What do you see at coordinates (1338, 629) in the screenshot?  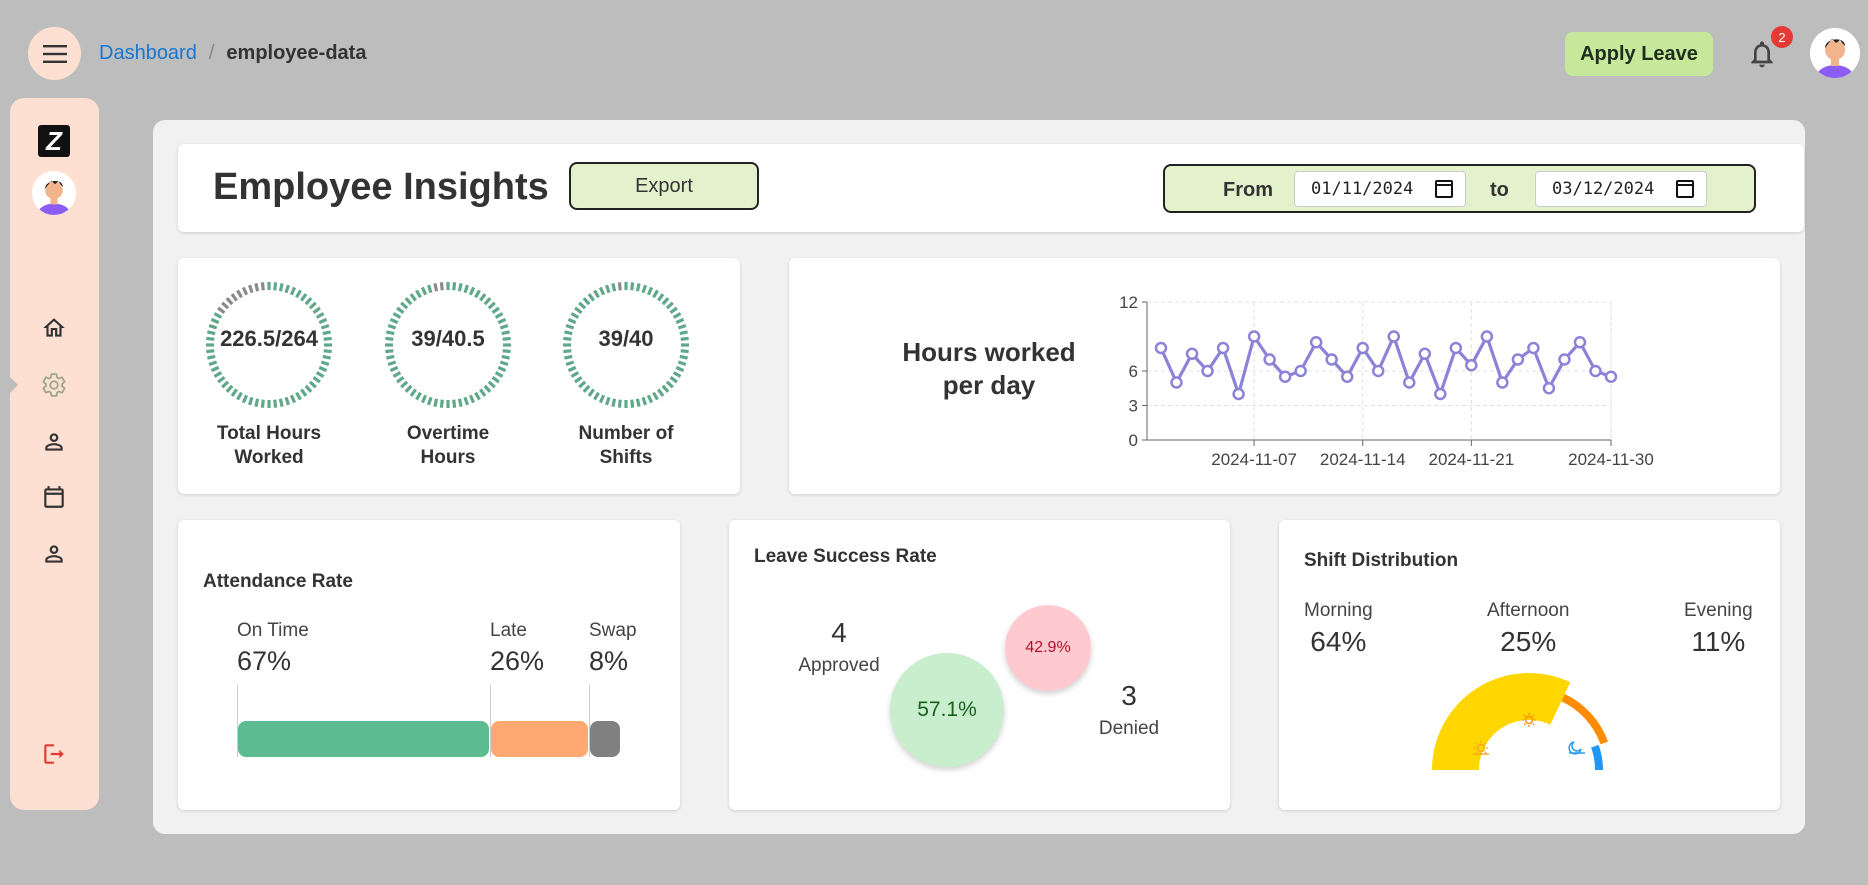 I see `shift-morning: Morning 64%` at bounding box center [1338, 629].